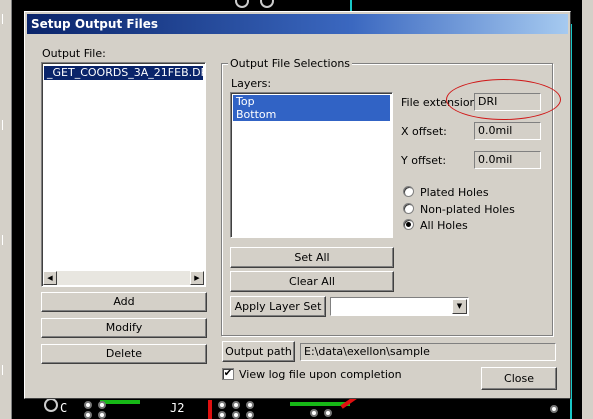  Describe the element at coordinates (124, 328) in the screenshot. I see `modify-button: Modify` at that location.